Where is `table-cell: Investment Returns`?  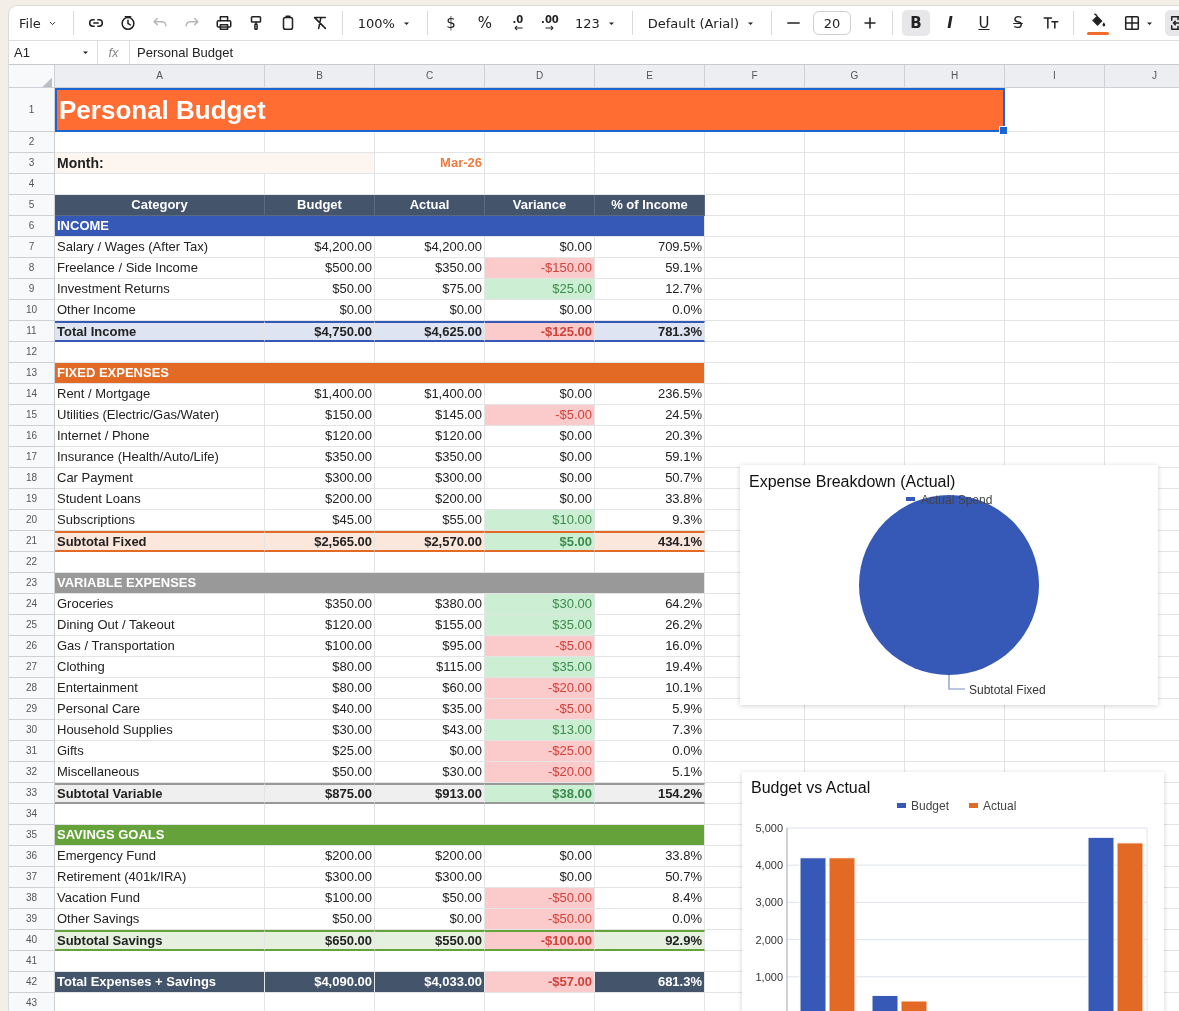 table-cell: Investment Returns is located at coordinates (160, 289).